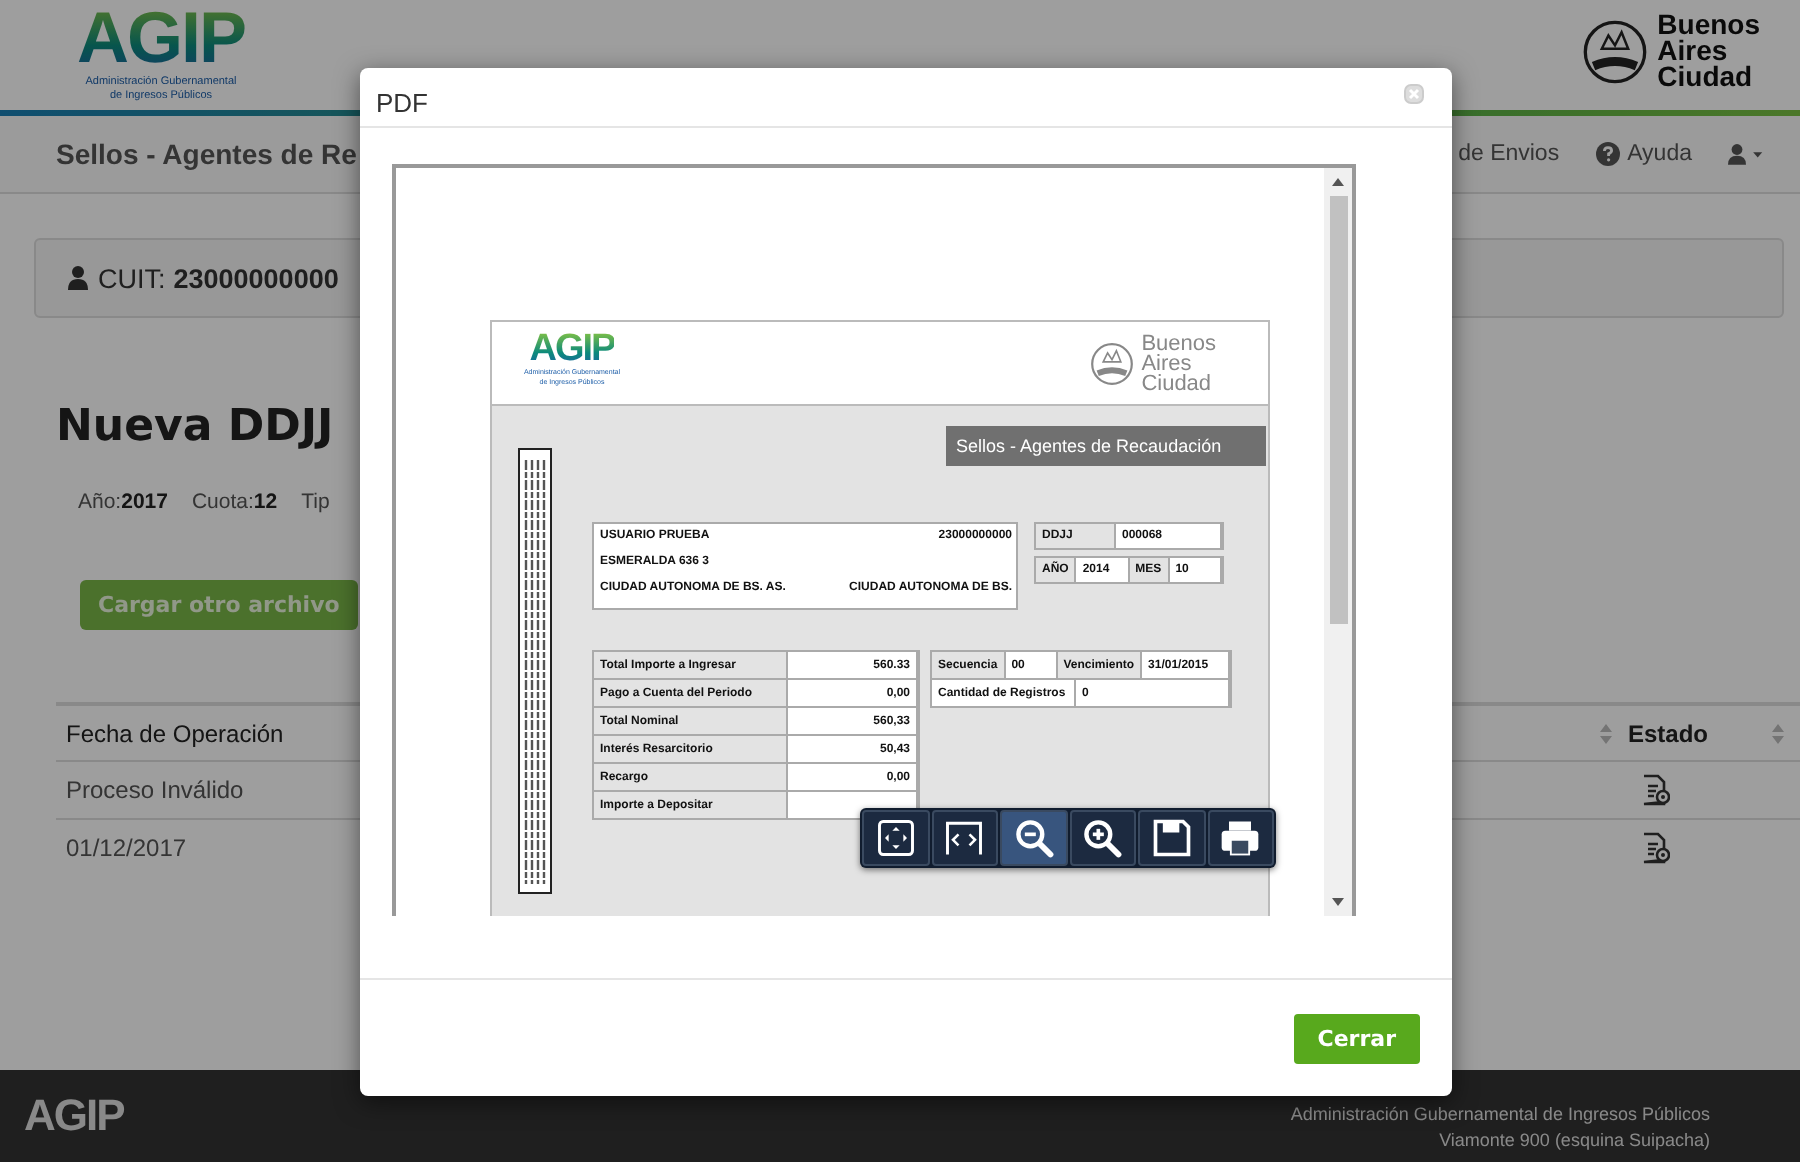 This screenshot has height=1162, width=1800. What do you see at coordinates (1338, 410) in the screenshot?
I see `scrollbar-thumb` at bounding box center [1338, 410].